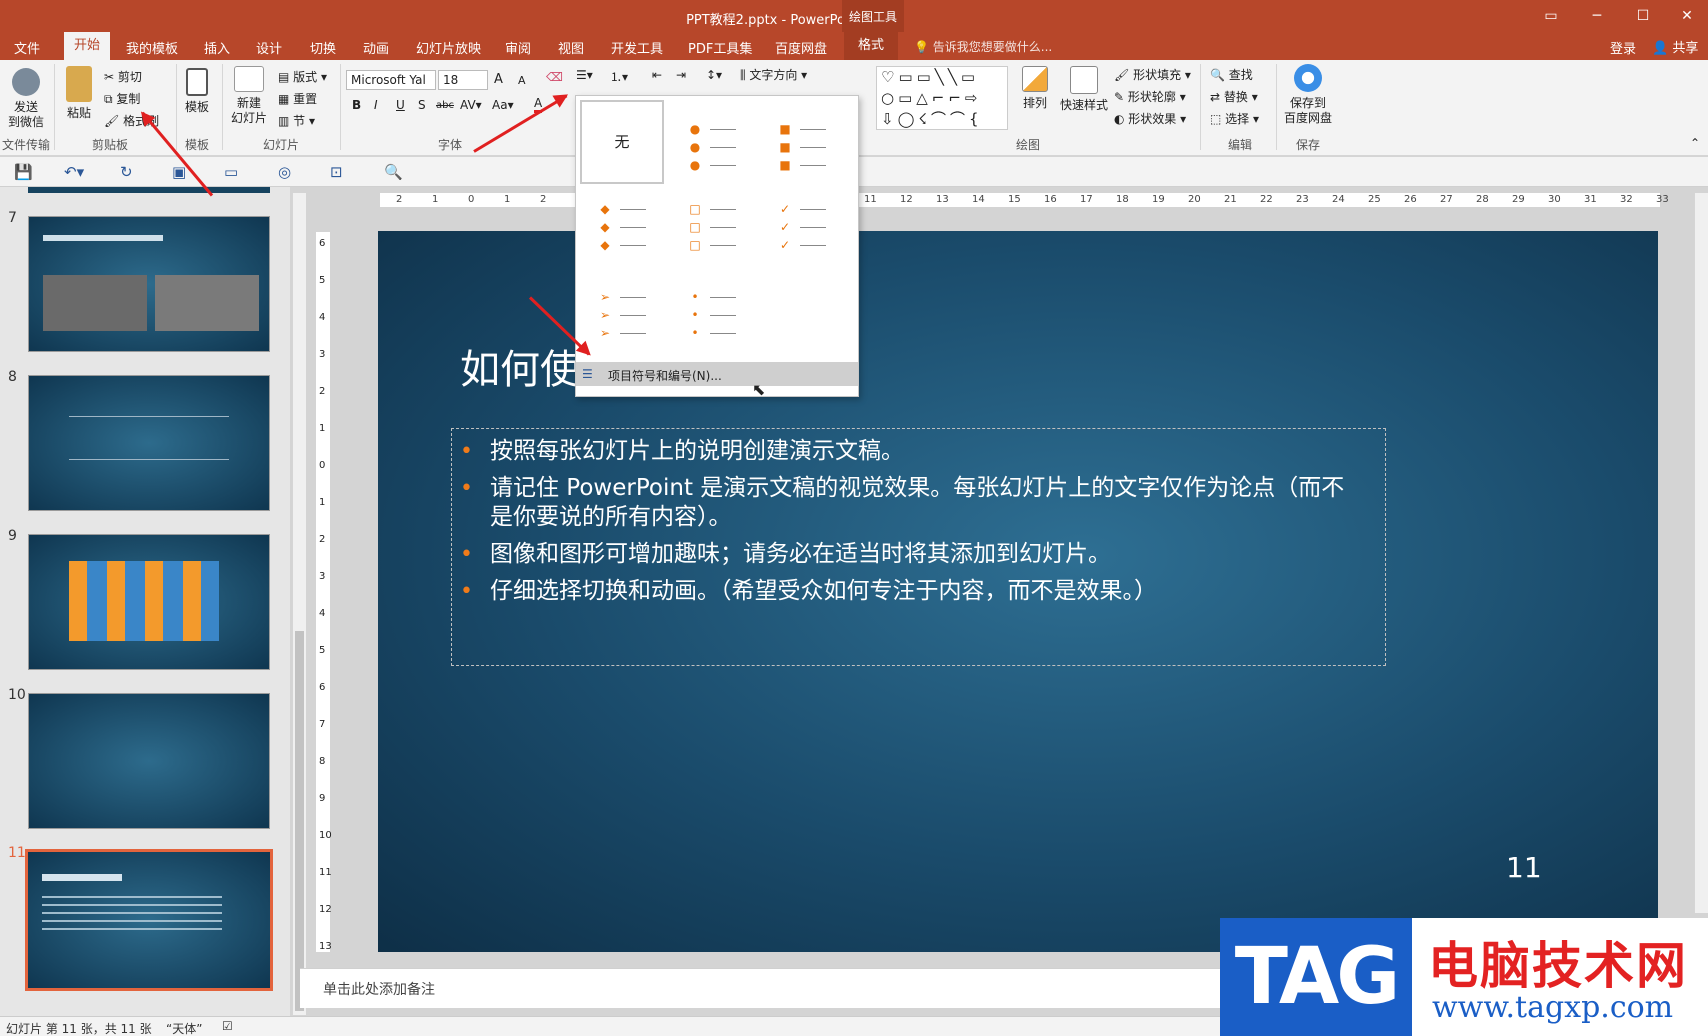  I want to click on numbering-icon: ⒈▾, so click(619, 76).